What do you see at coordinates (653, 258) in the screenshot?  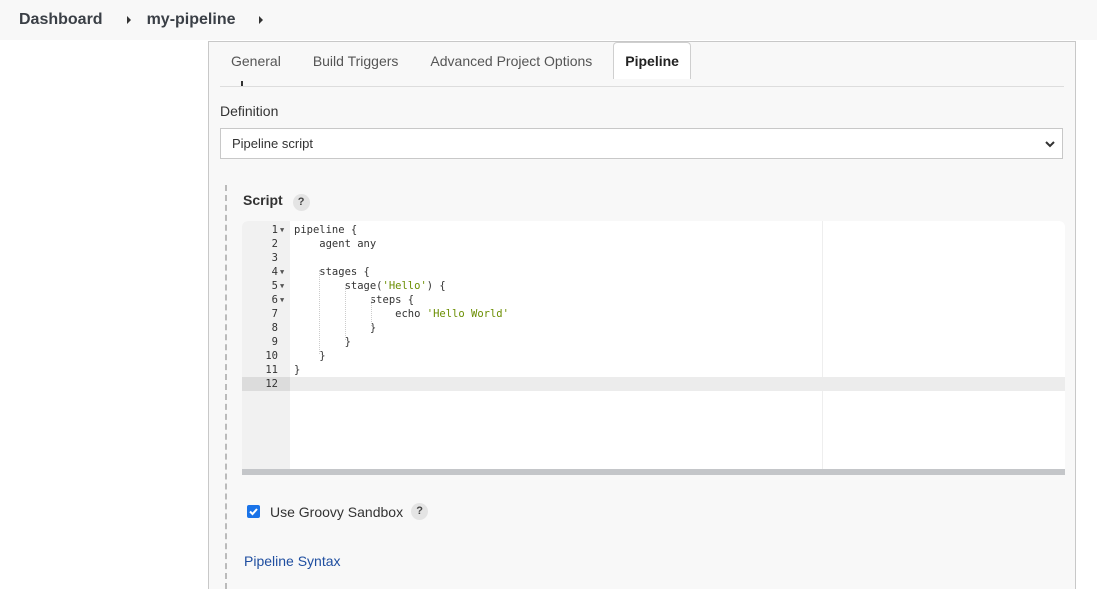 I see `code-line: 3` at bounding box center [653, 258].